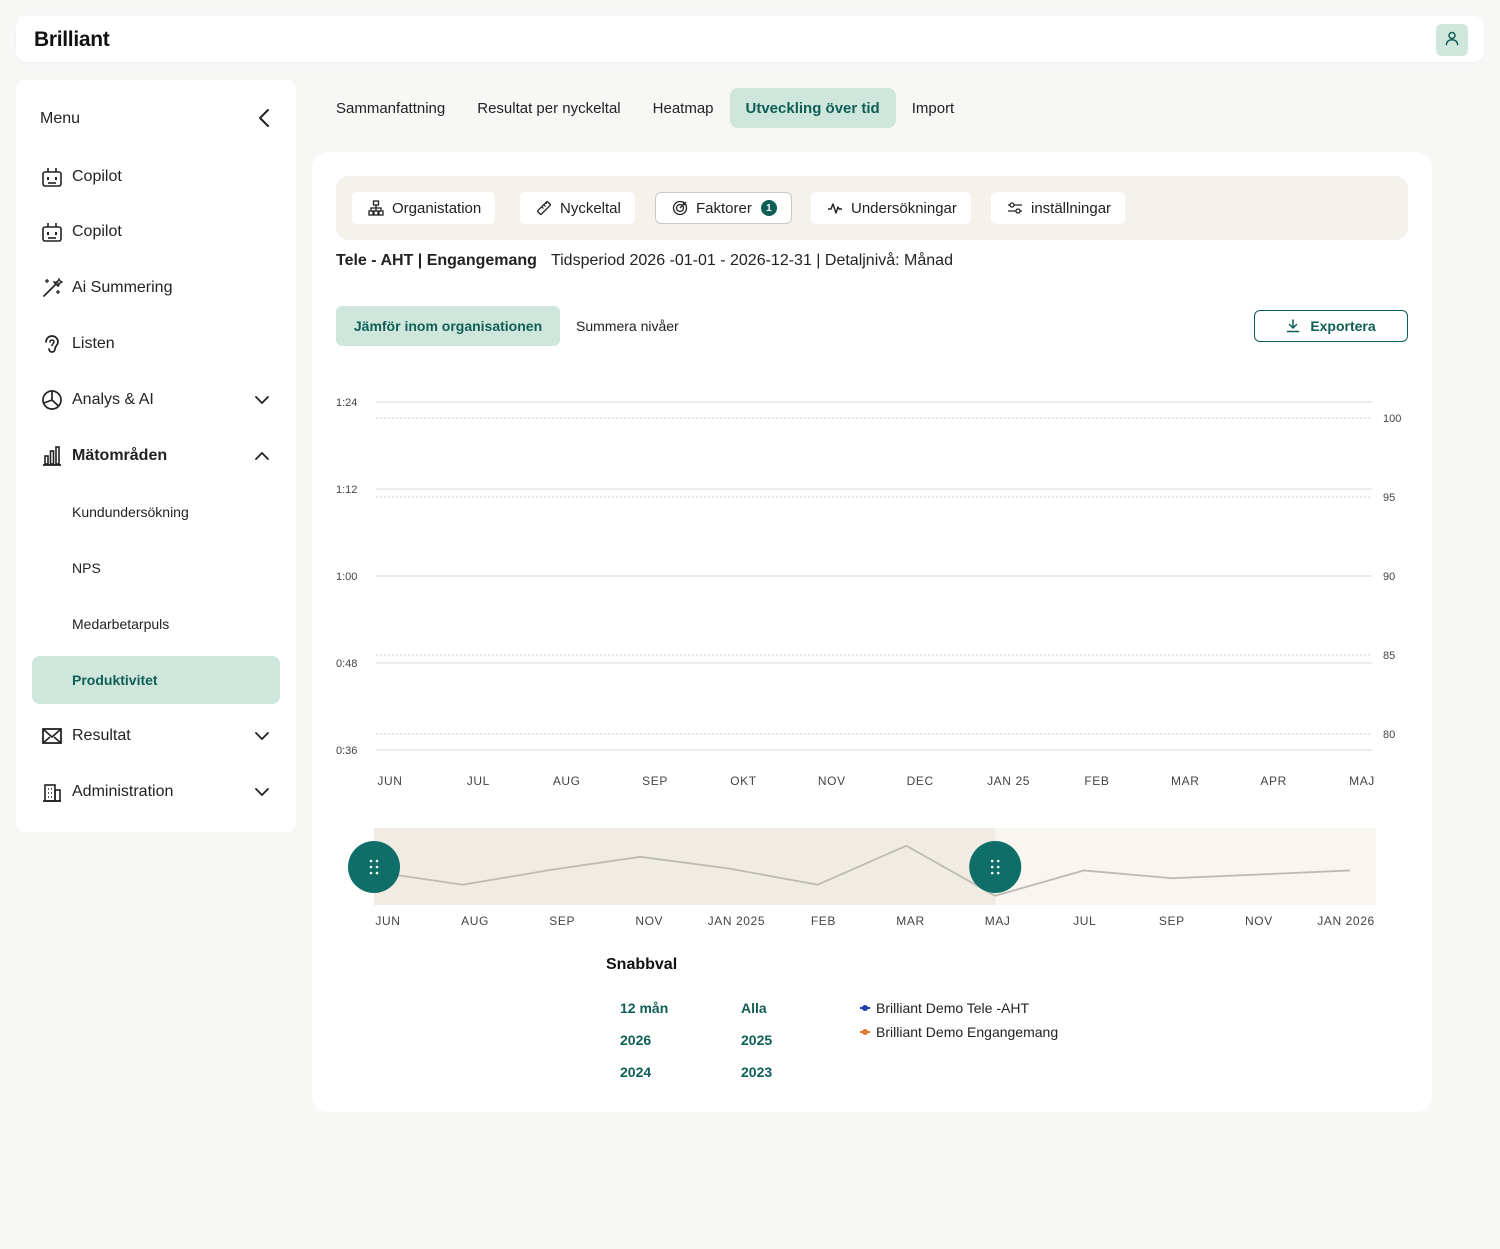  I want to click on x-axis-tick-label: SEP, so click(655, 781).